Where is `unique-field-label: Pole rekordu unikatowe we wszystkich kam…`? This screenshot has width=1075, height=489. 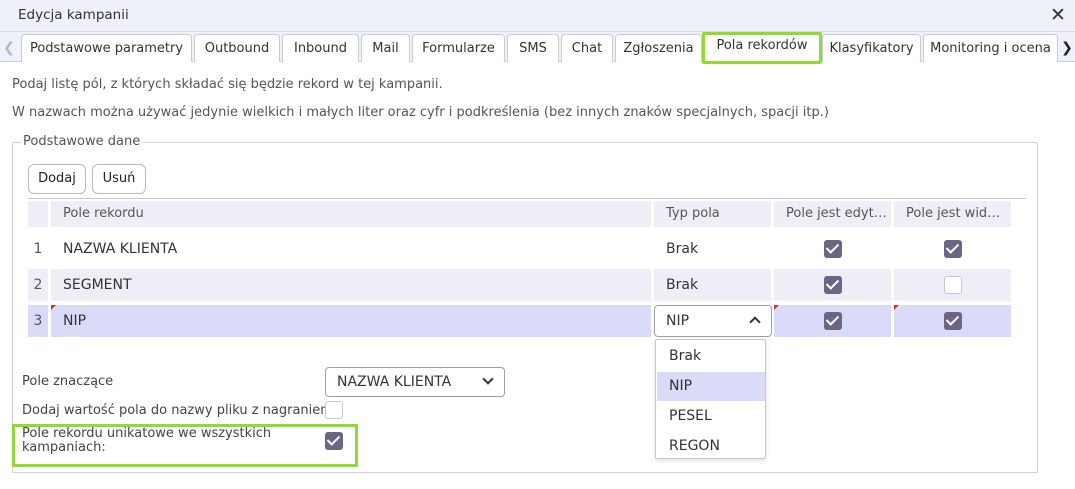
unique-field-label: Pole rekordu unikatowe we wszystkich kam… is located at coordinates (147, 440).